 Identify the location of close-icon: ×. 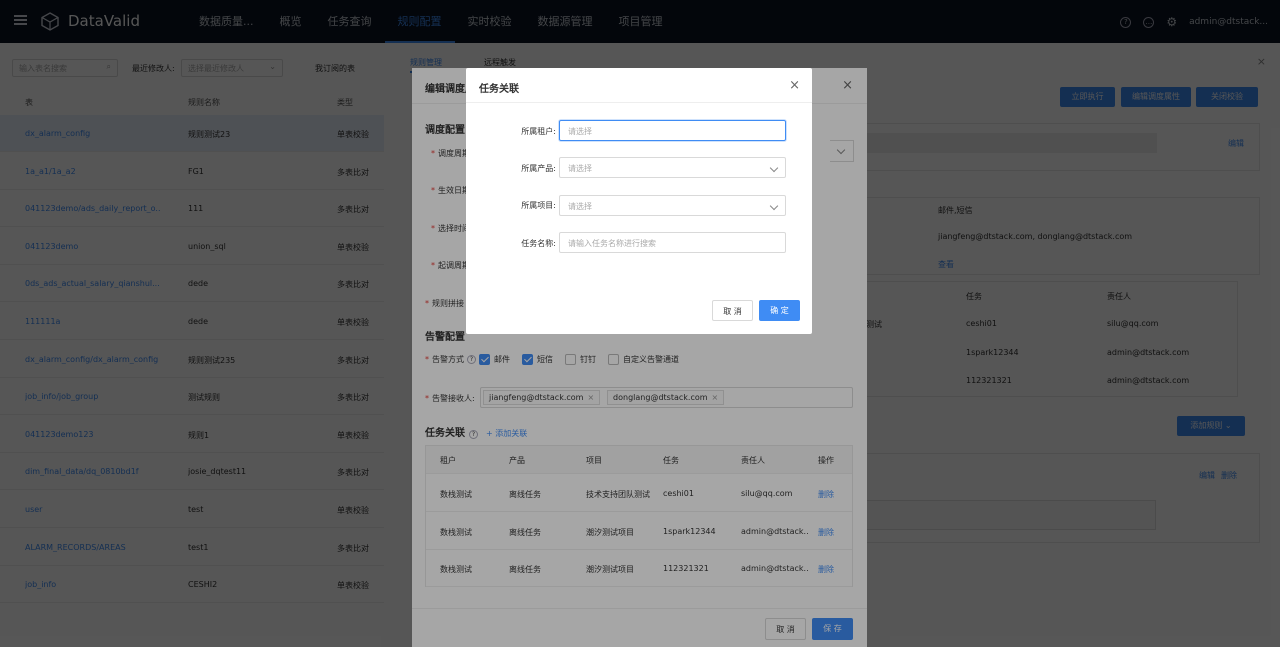
(794, 85).